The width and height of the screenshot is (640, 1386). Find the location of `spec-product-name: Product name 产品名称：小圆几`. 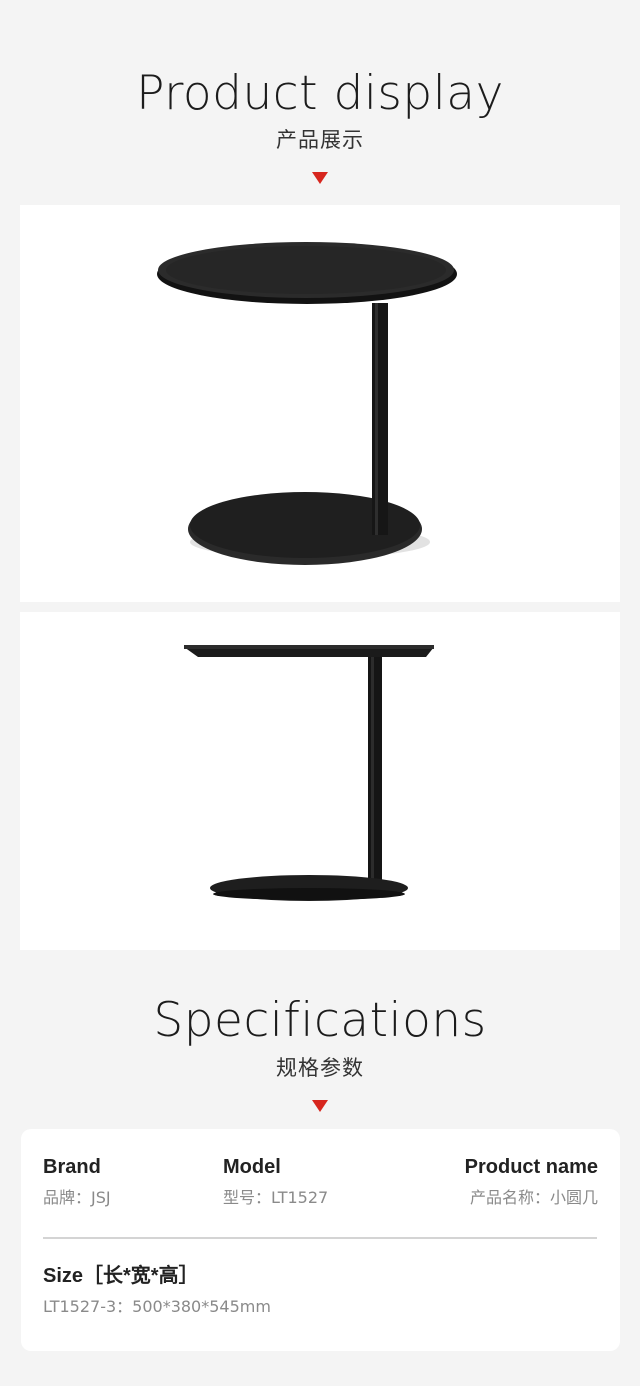

spec-product-name: Product name 产品名称：小圆几 is located at coordinates (531, 1181).